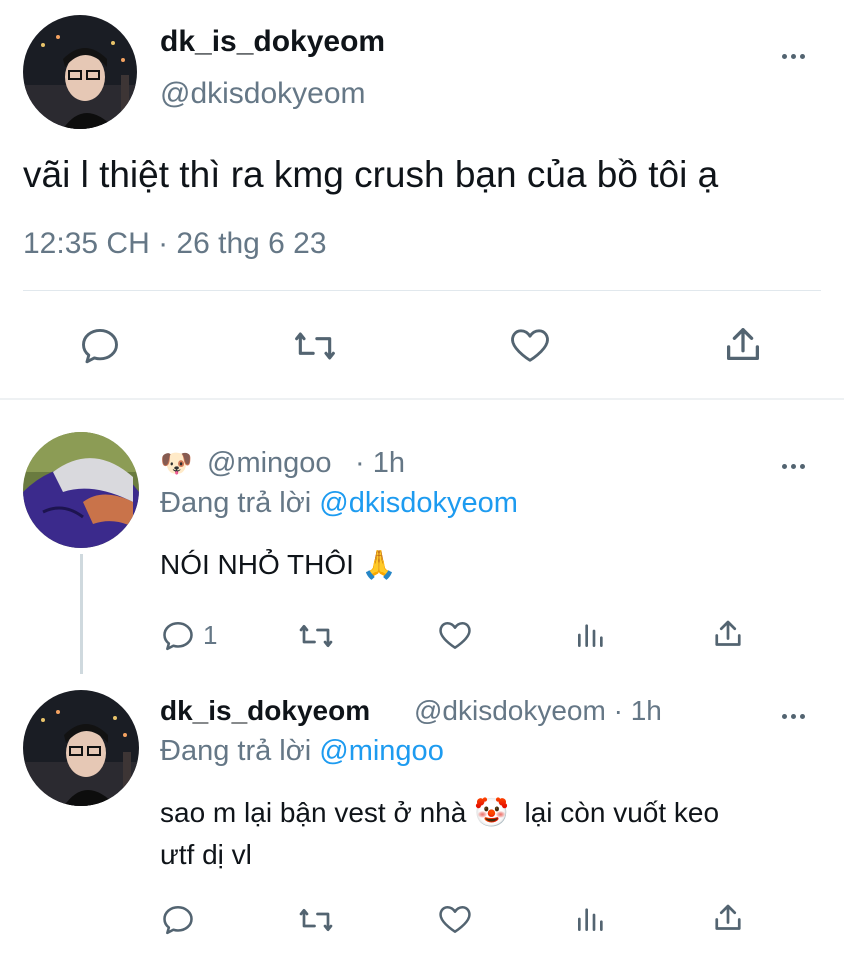 The height and width of the screenshot is (960, 844). I want to click on reply-count: 1, so click(210, 635).